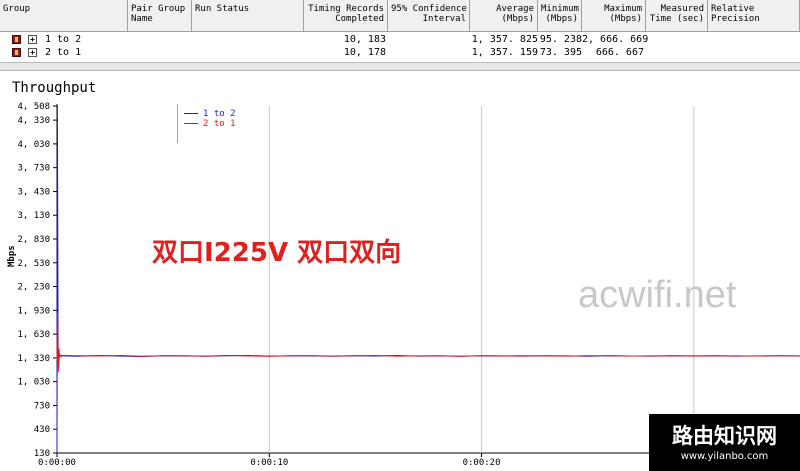 Image resolution: width=800 pixels, height=471 pixels. I want to click on row-group: 2 to 1, so click(63, 52).